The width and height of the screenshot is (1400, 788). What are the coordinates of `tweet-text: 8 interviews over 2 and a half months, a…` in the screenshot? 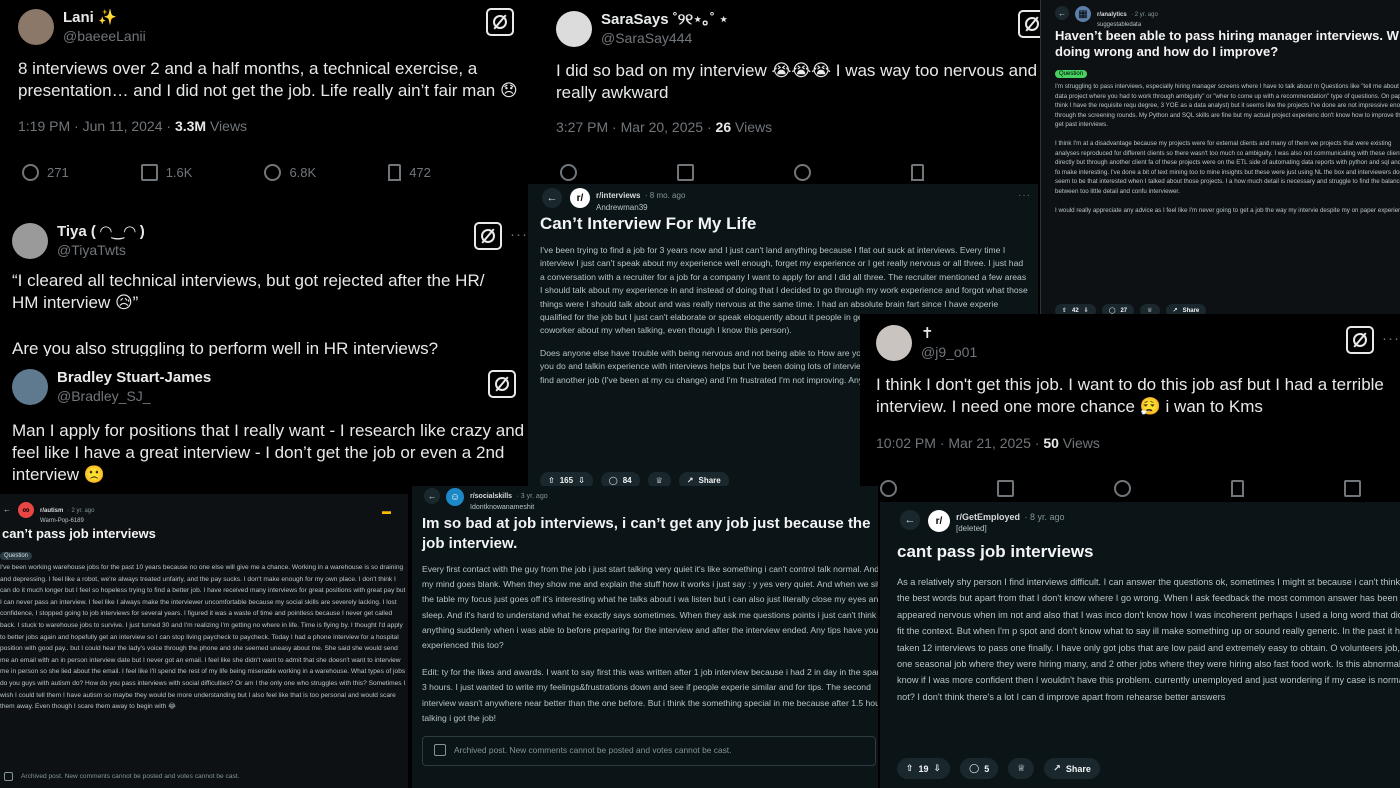 It's located at (268, 79).